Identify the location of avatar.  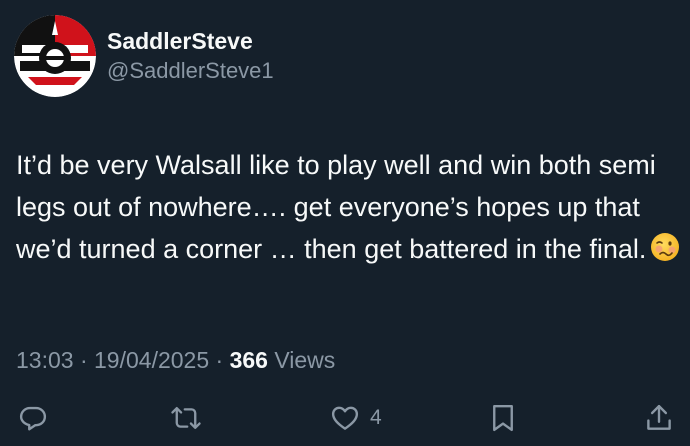
(55, 56).